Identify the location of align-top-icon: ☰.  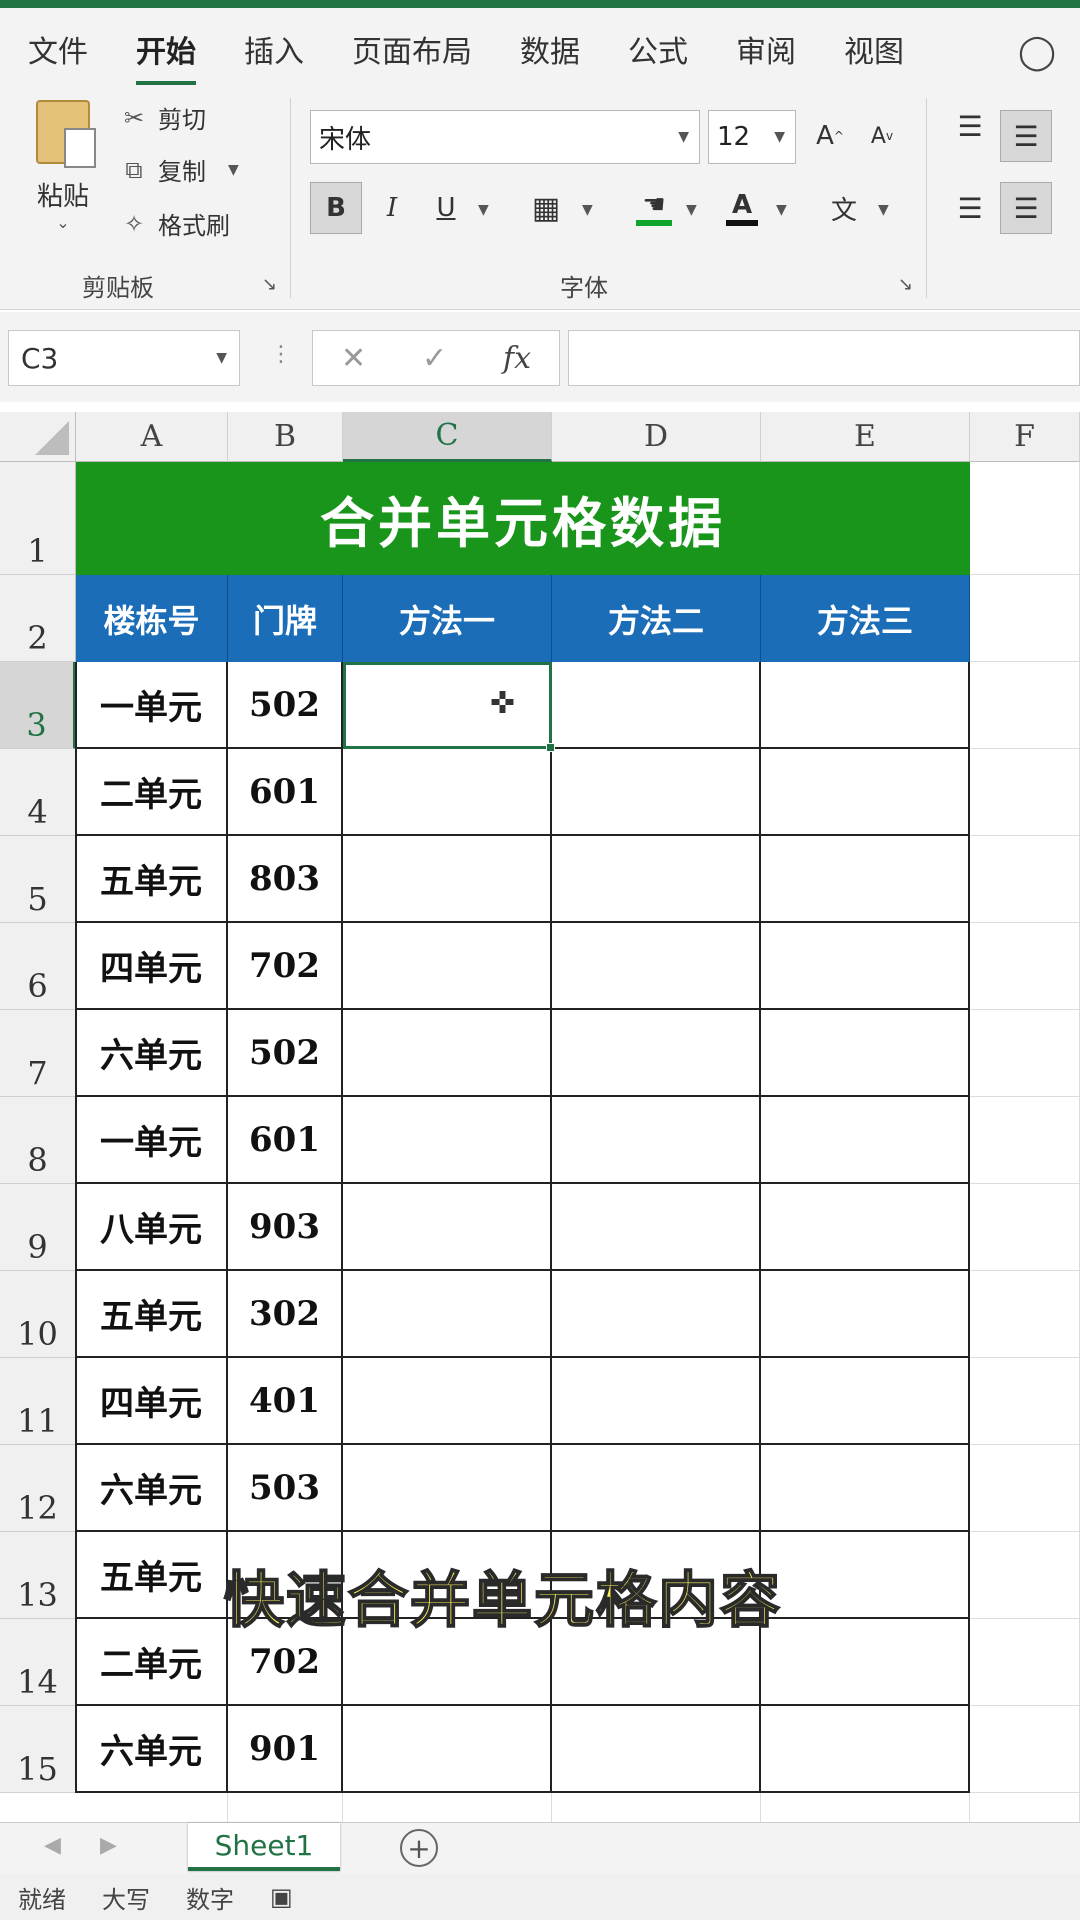
(970, 126).